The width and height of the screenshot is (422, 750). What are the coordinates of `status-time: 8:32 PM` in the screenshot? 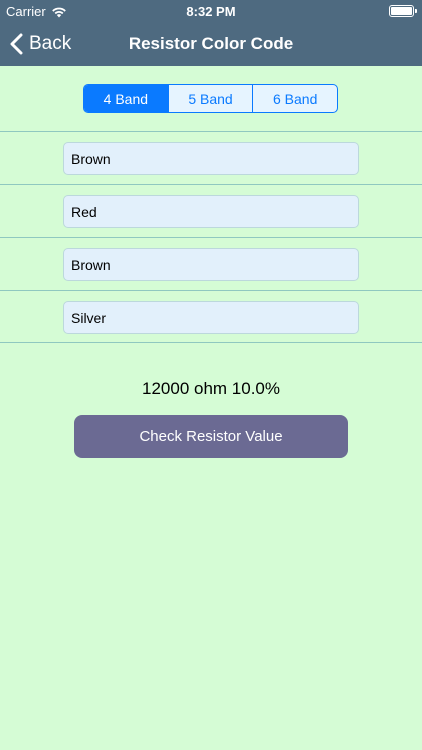 It's located at (211, 11).